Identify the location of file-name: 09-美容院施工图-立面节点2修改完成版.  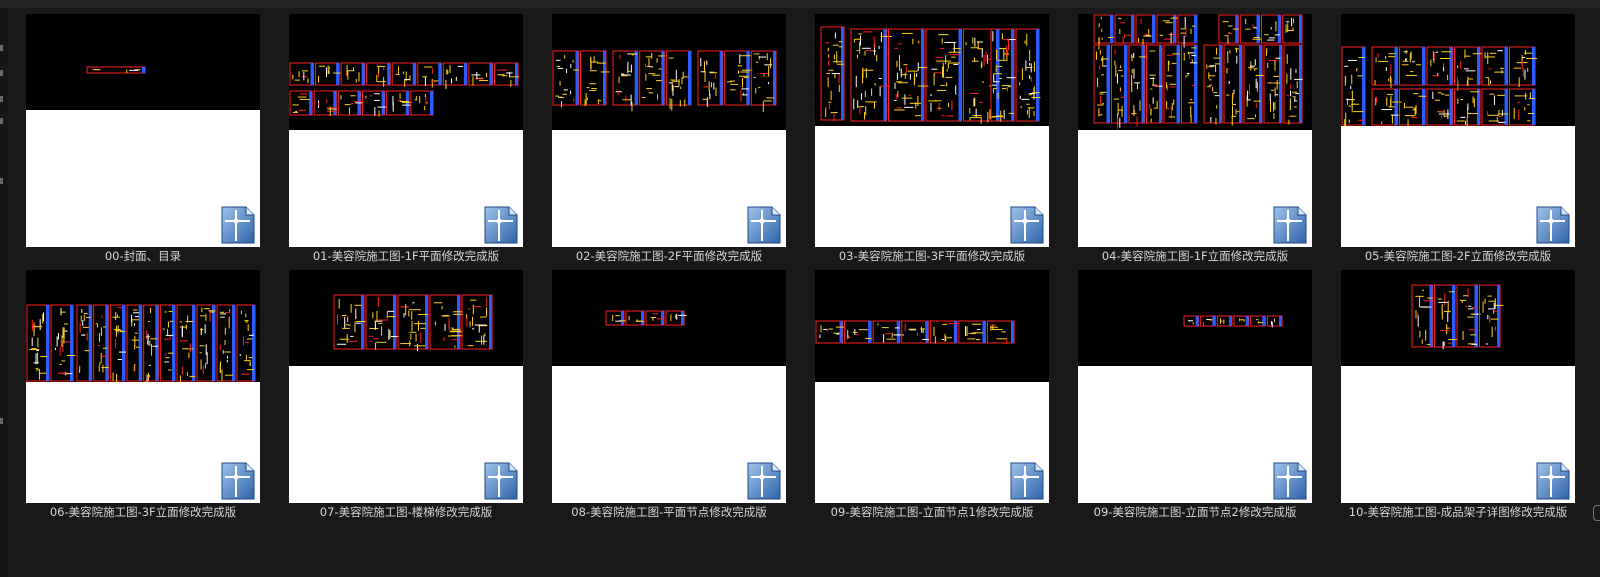
(1195, 512).